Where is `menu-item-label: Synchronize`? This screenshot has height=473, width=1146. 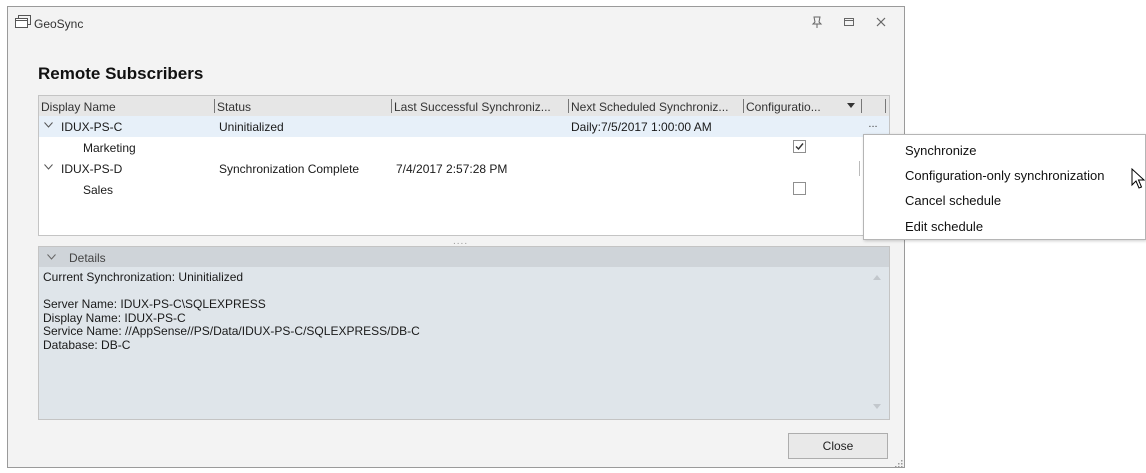
menu-item-label: Synchronize is located at coordinates (941, 150).